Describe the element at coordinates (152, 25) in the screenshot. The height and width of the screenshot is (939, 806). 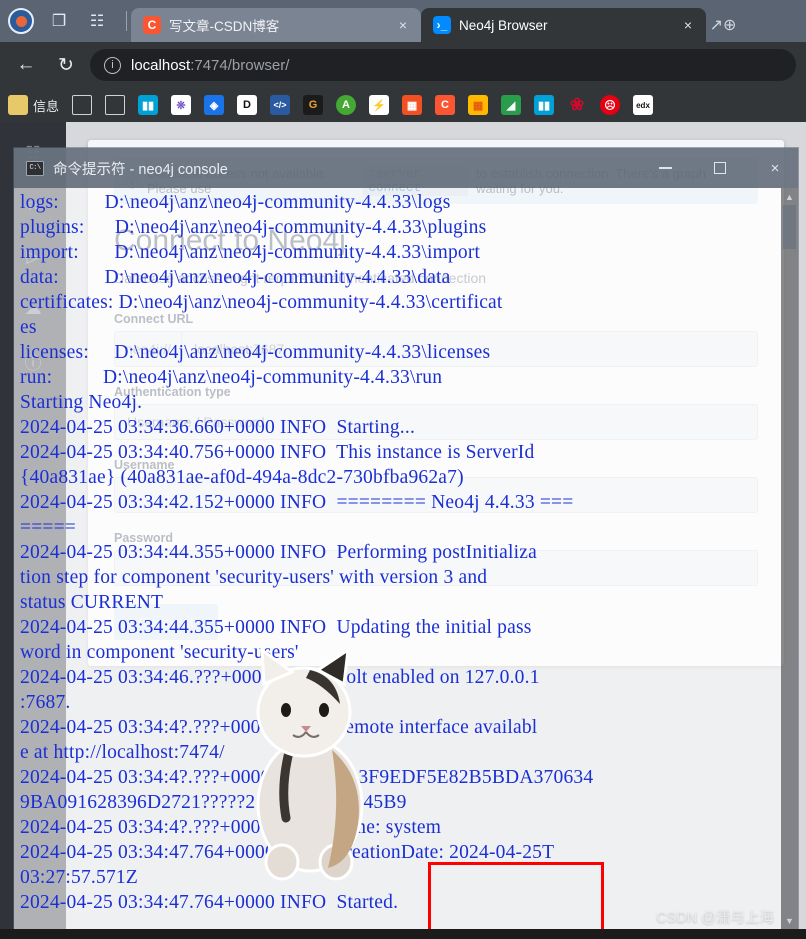
I see `csdn-favicon: C` at that location.